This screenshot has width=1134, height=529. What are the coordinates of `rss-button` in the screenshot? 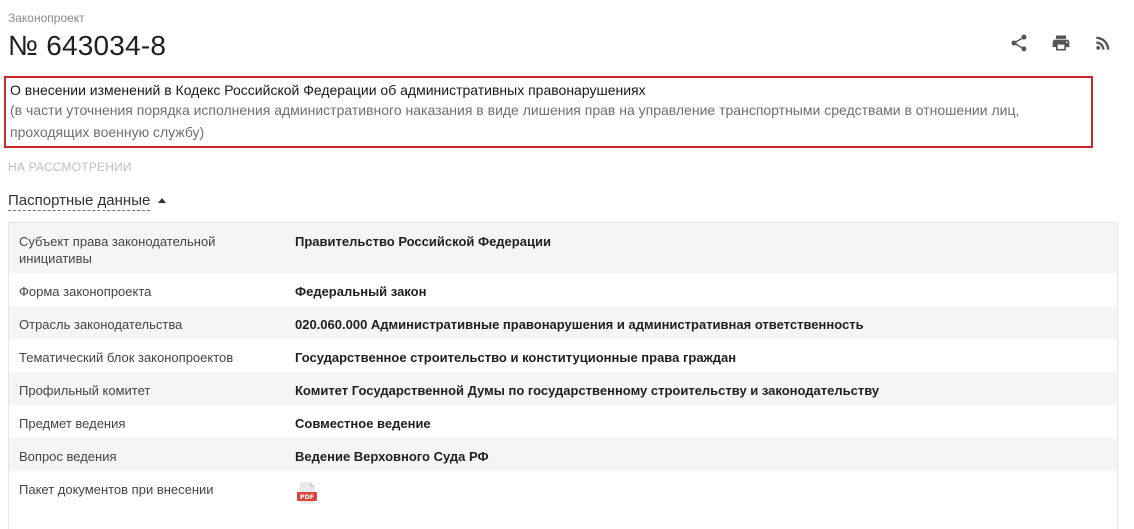 It's located at (1103, 43).